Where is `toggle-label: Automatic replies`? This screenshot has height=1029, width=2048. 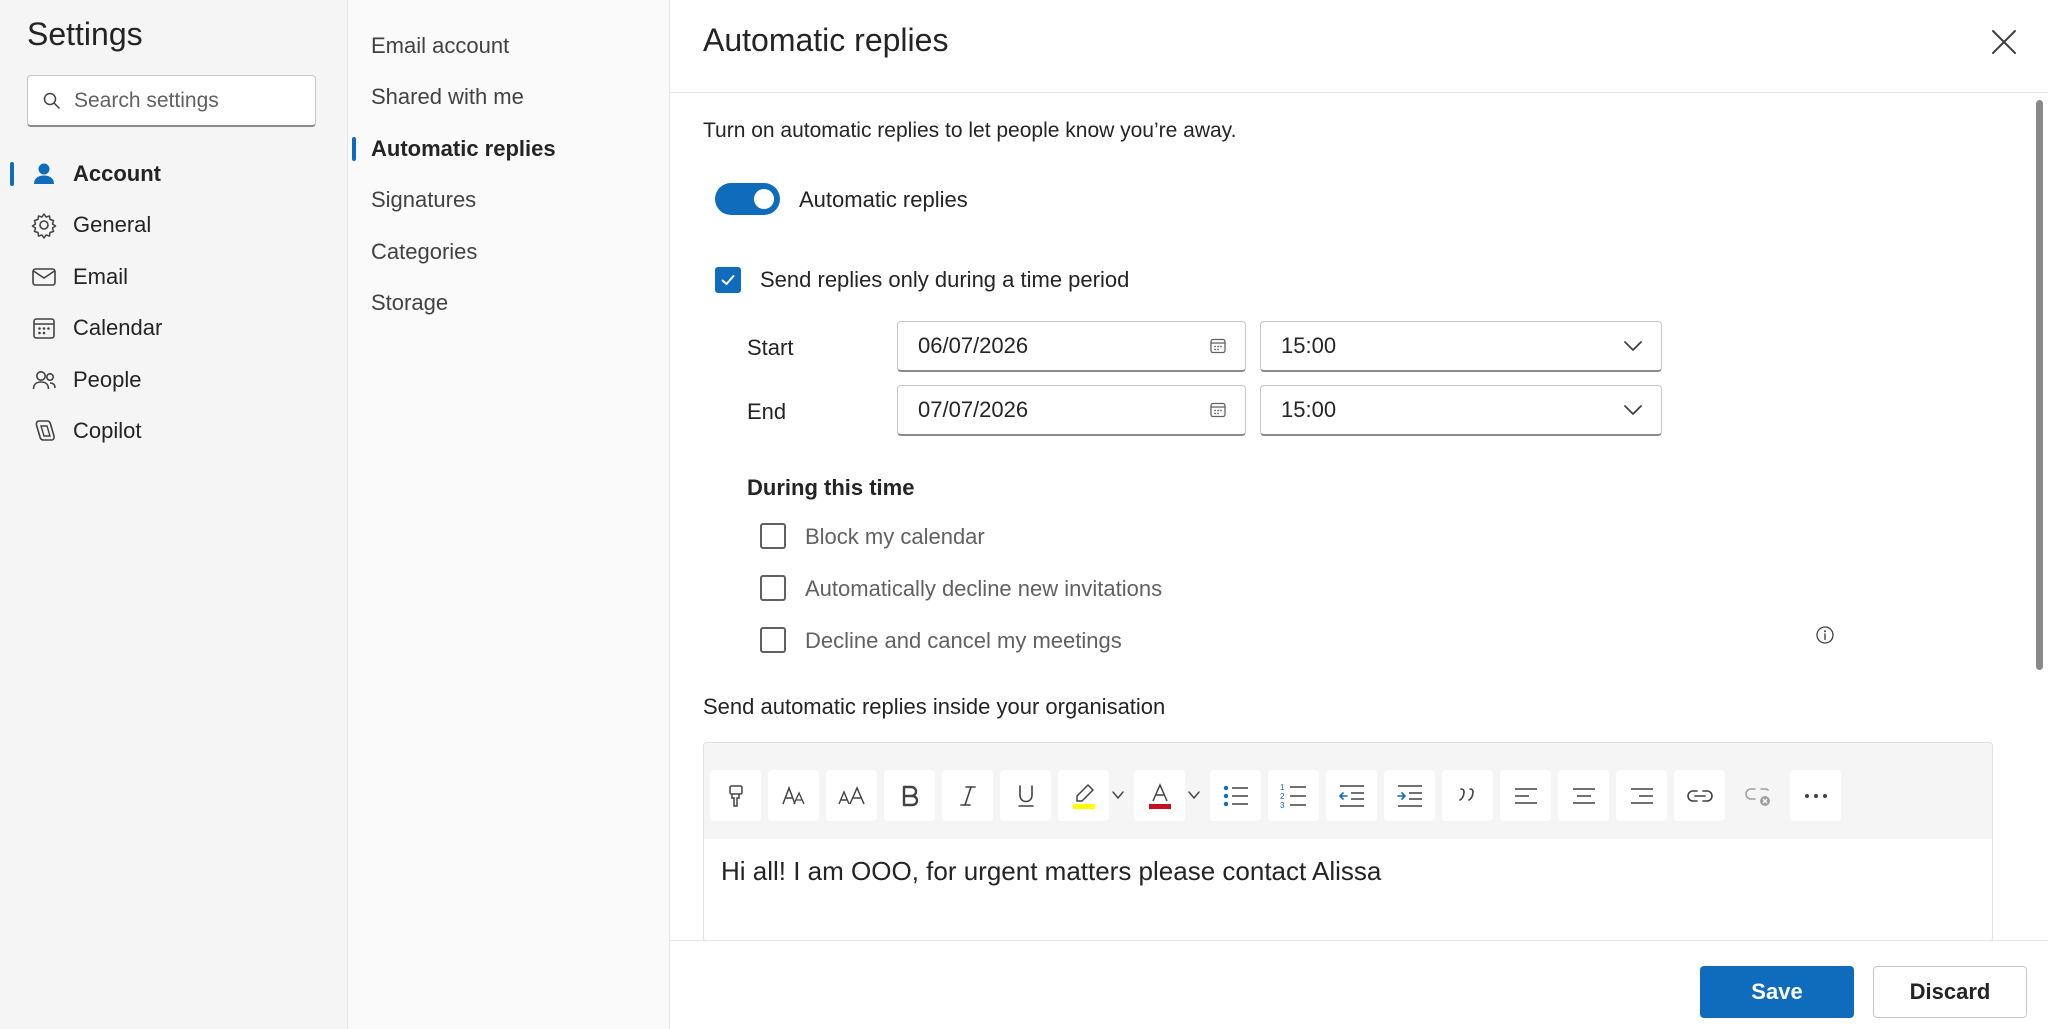
toggle-label: Automatic replies is located at coordinates (883, 199).